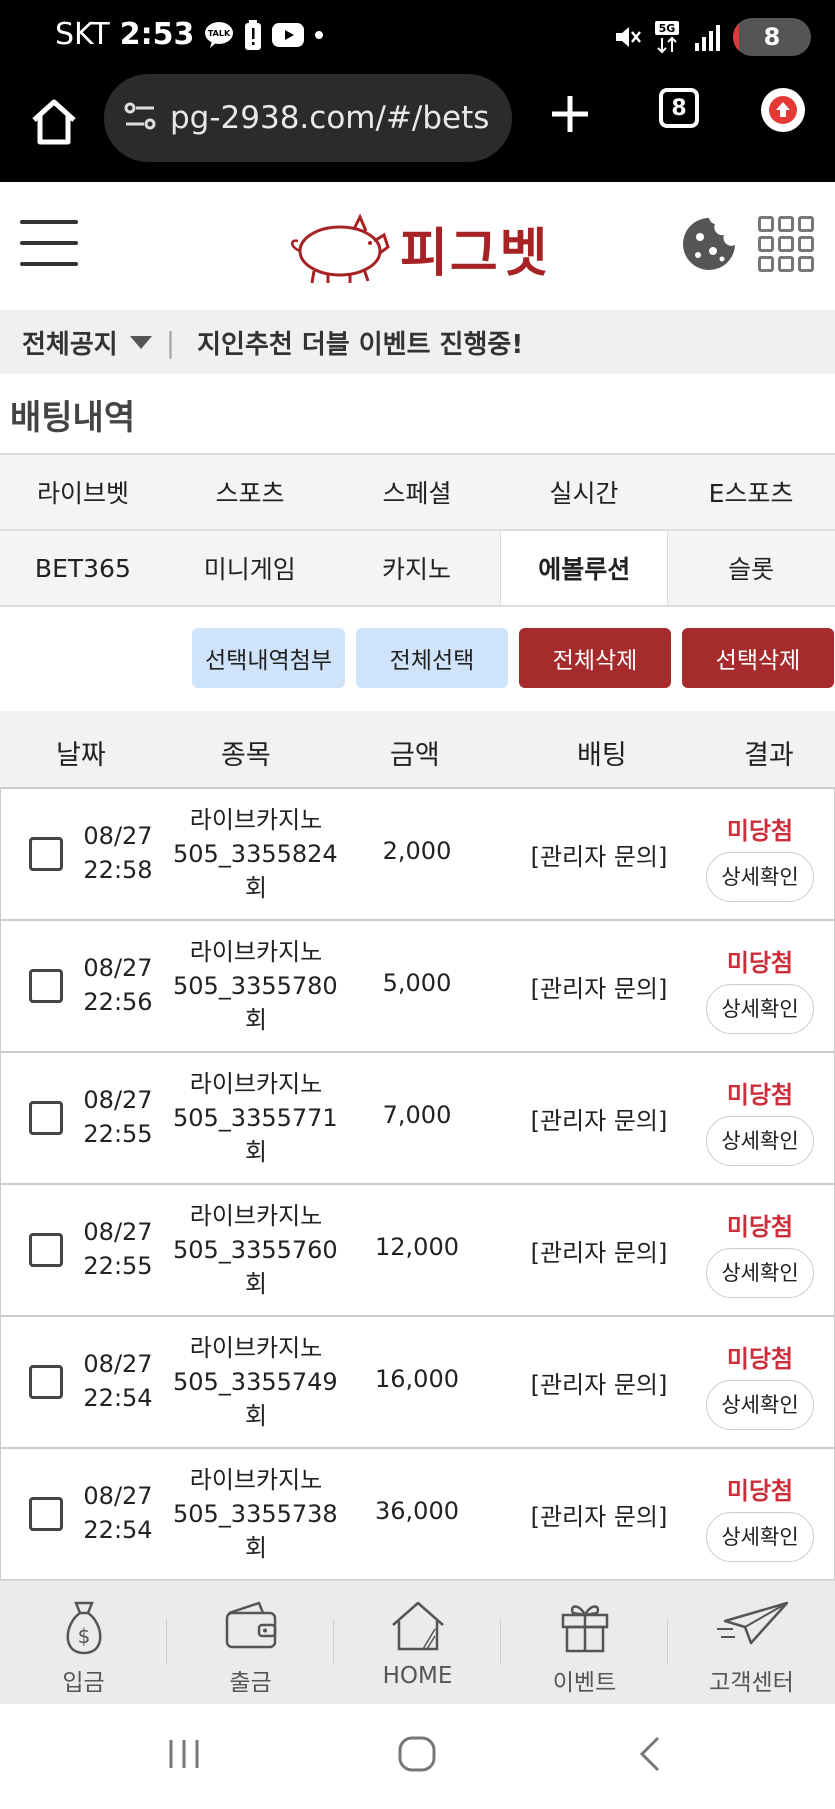  Describe the element at coordinates (570, 114) in the screenshot. I see `new-tab-icon` at that location.